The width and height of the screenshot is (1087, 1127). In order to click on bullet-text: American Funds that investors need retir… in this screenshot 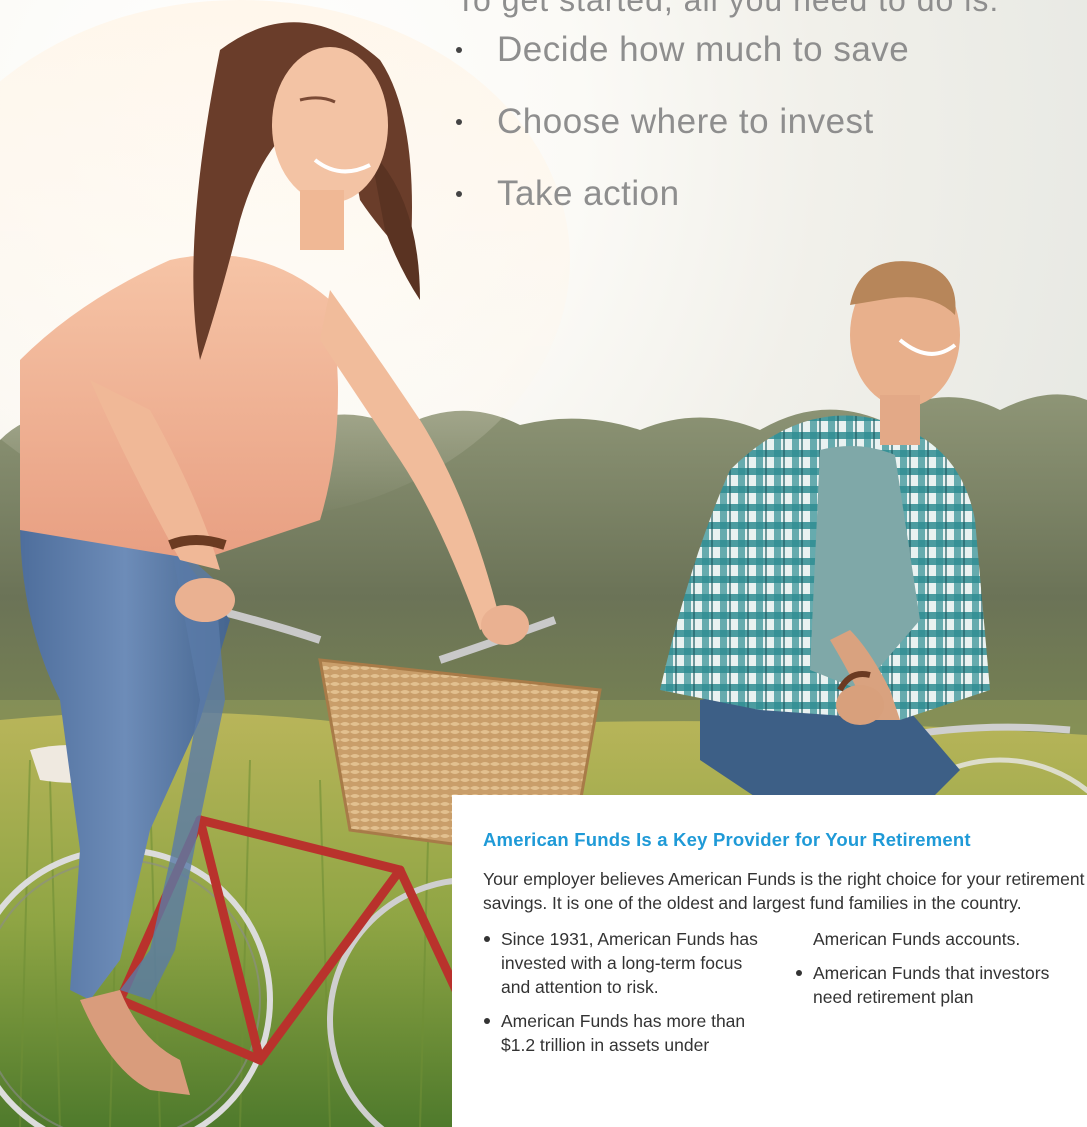, I will do `click(931, 985)`.